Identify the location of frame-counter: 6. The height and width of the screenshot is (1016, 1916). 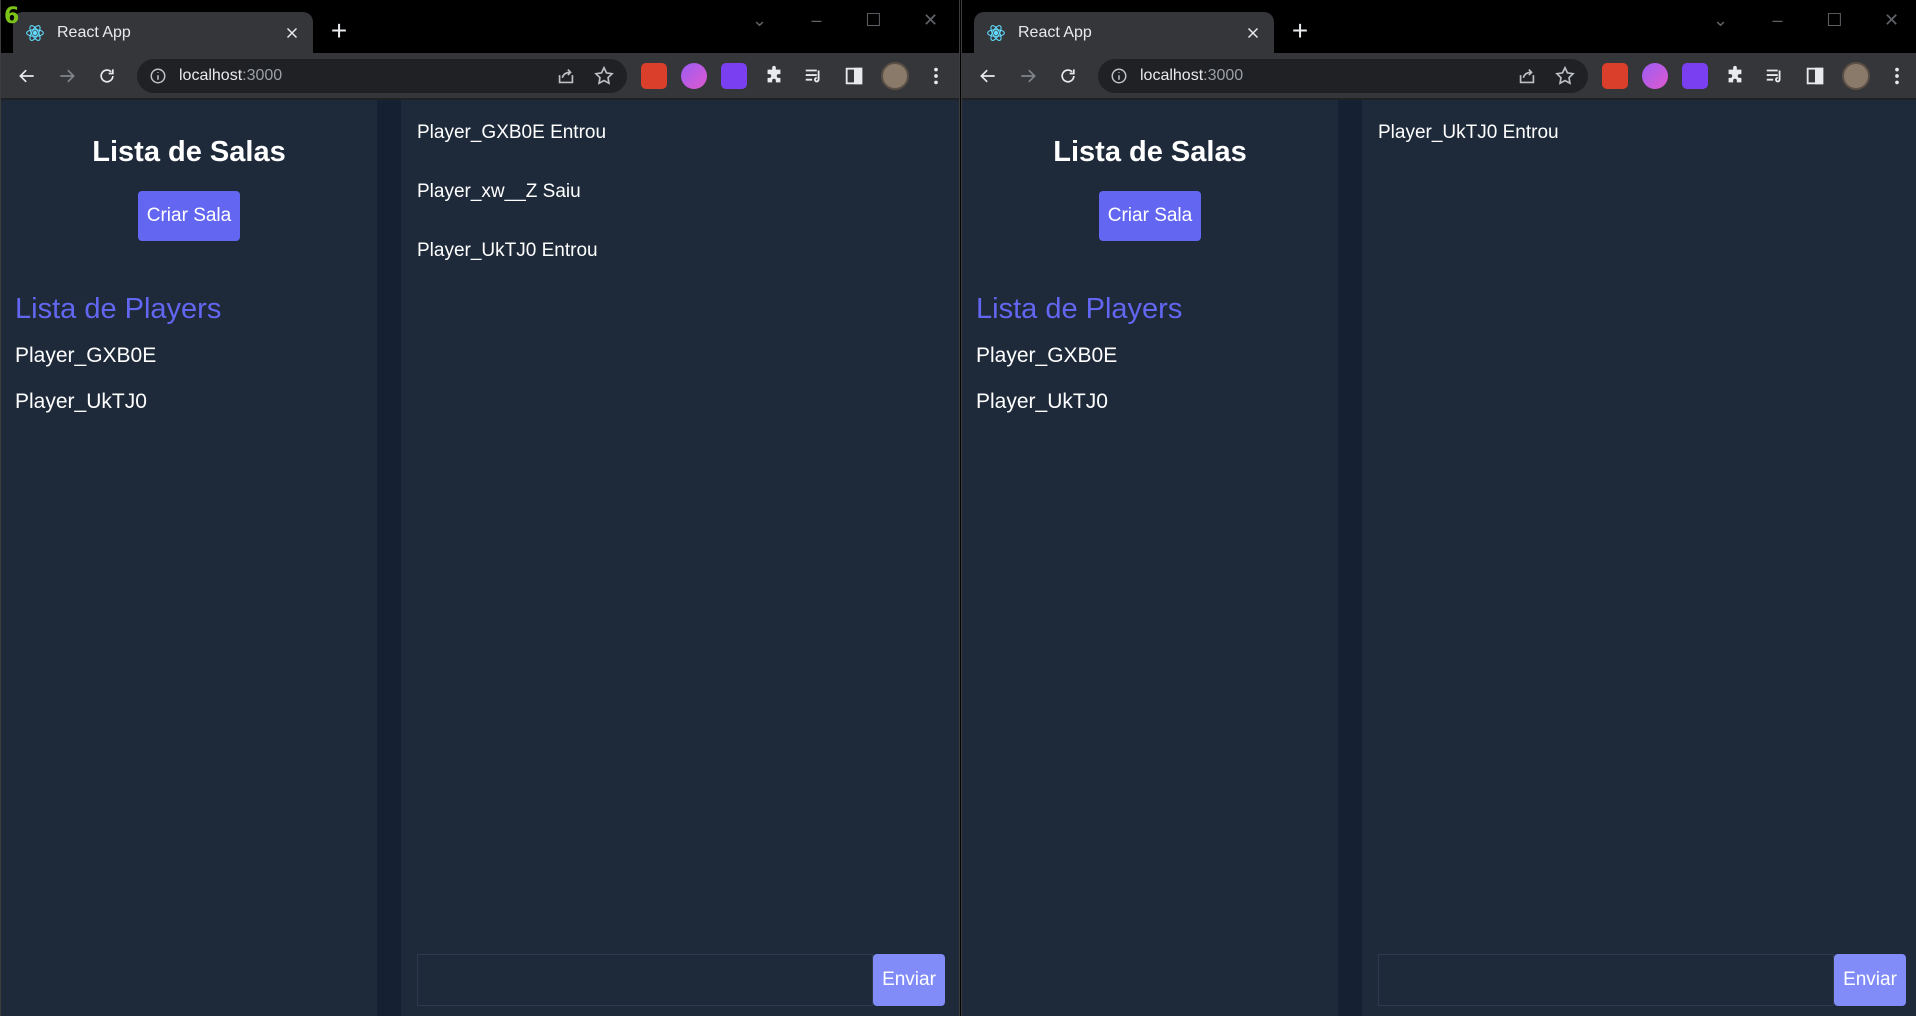
(12, 16).